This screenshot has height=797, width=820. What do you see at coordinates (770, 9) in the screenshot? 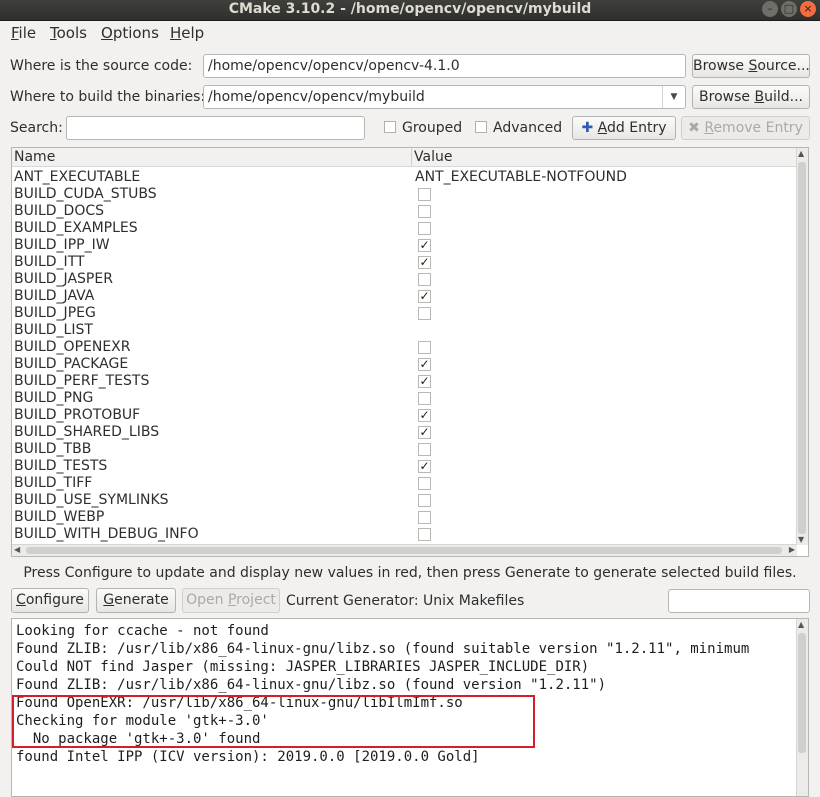
I see `minimize-button: –` at bounding box center [770, 9].